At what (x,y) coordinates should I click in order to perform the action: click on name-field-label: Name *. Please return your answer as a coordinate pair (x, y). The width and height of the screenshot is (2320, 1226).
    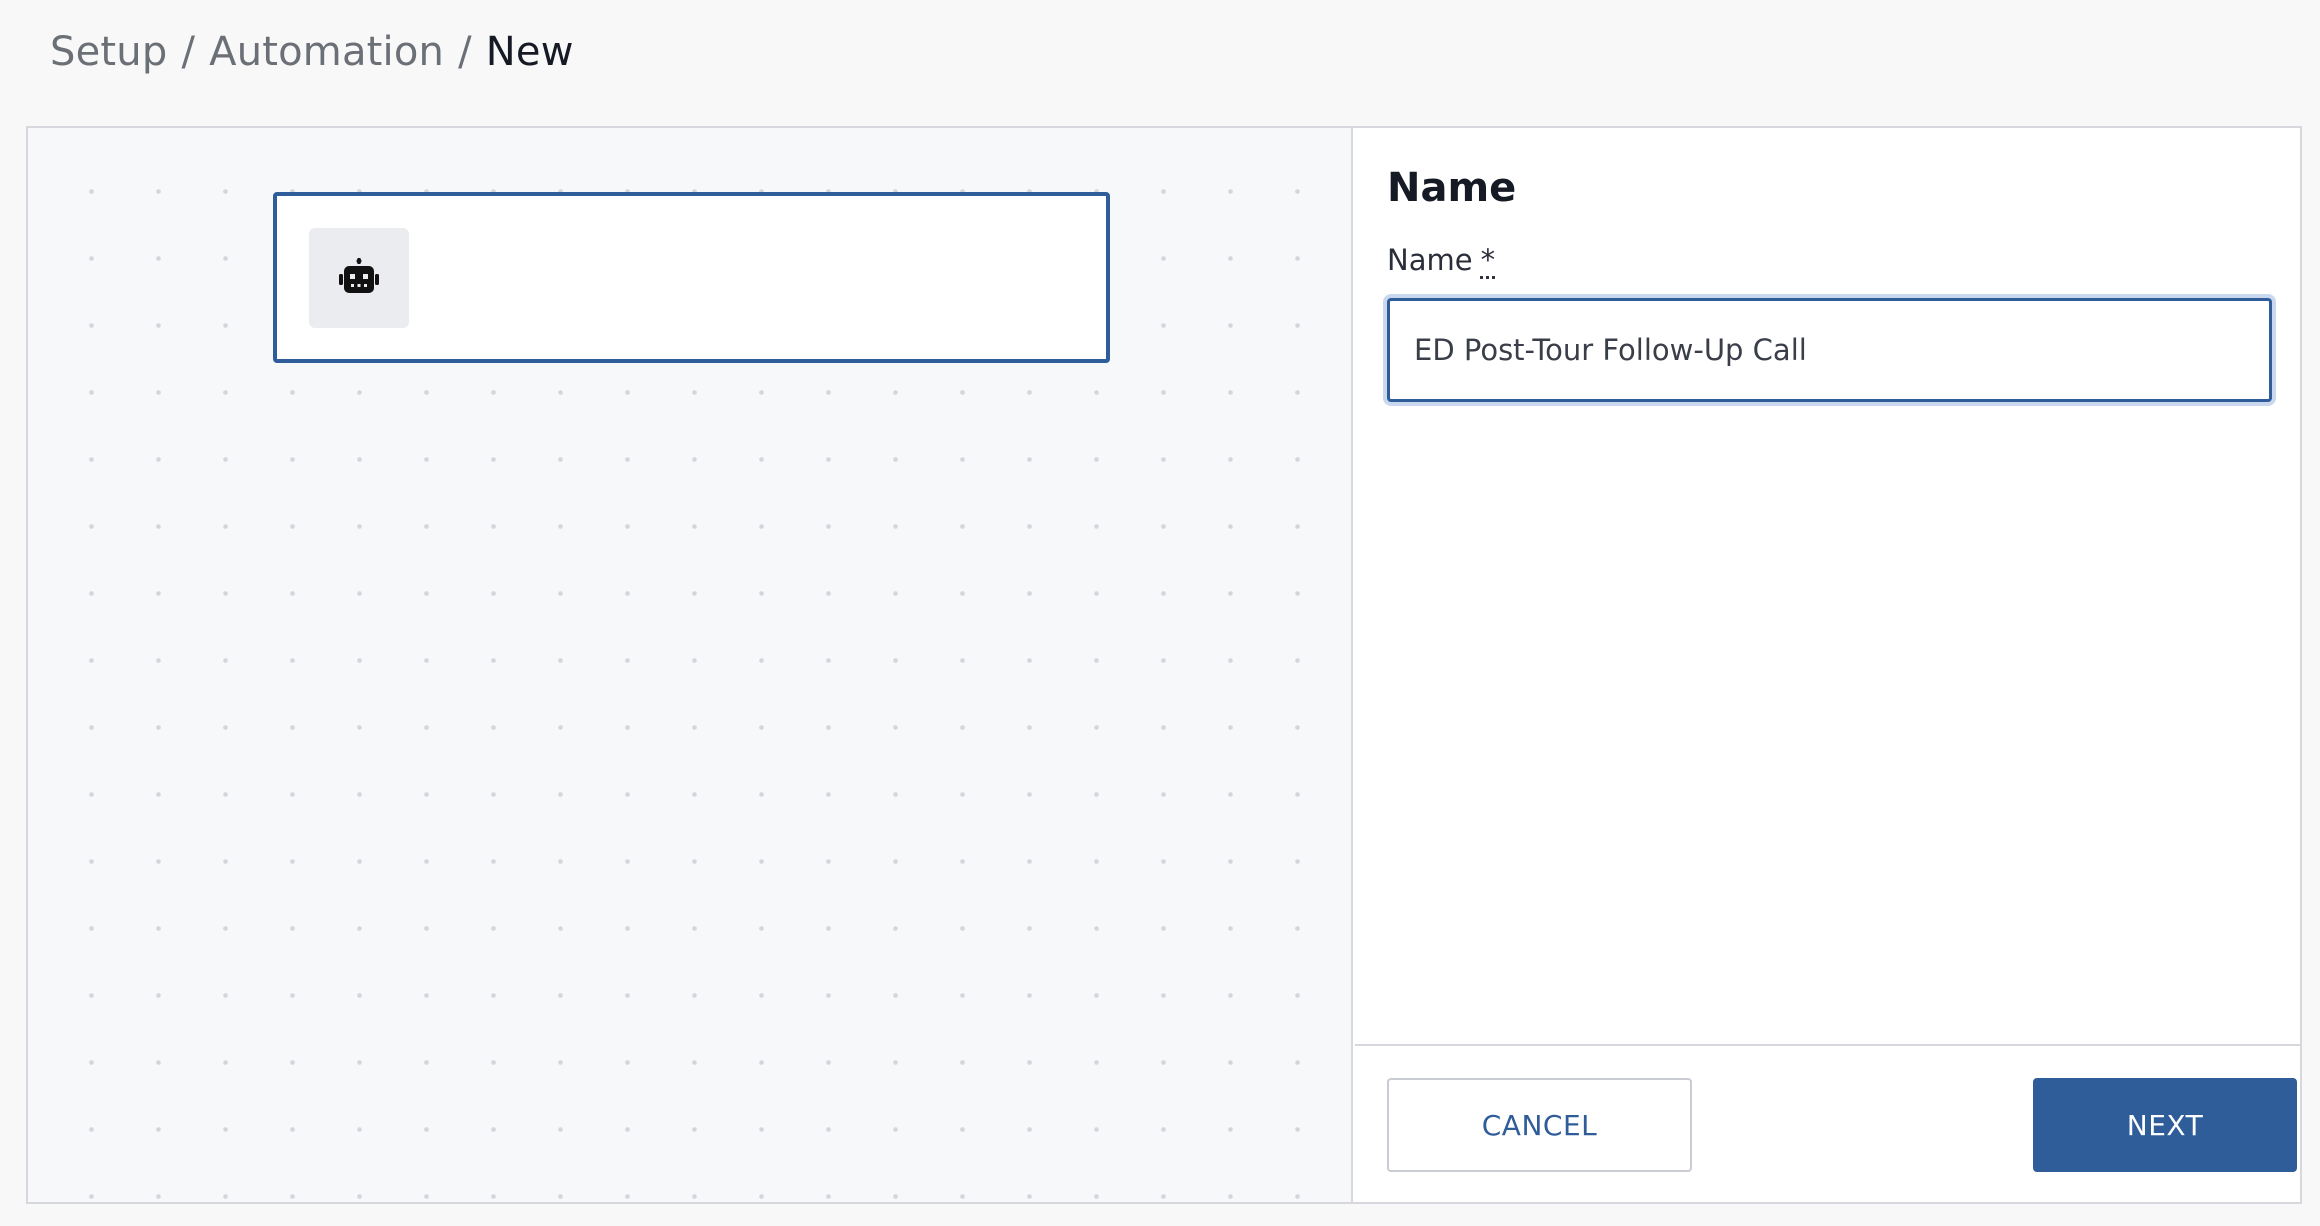
    Looking at the image, I should click on (1441, 260).